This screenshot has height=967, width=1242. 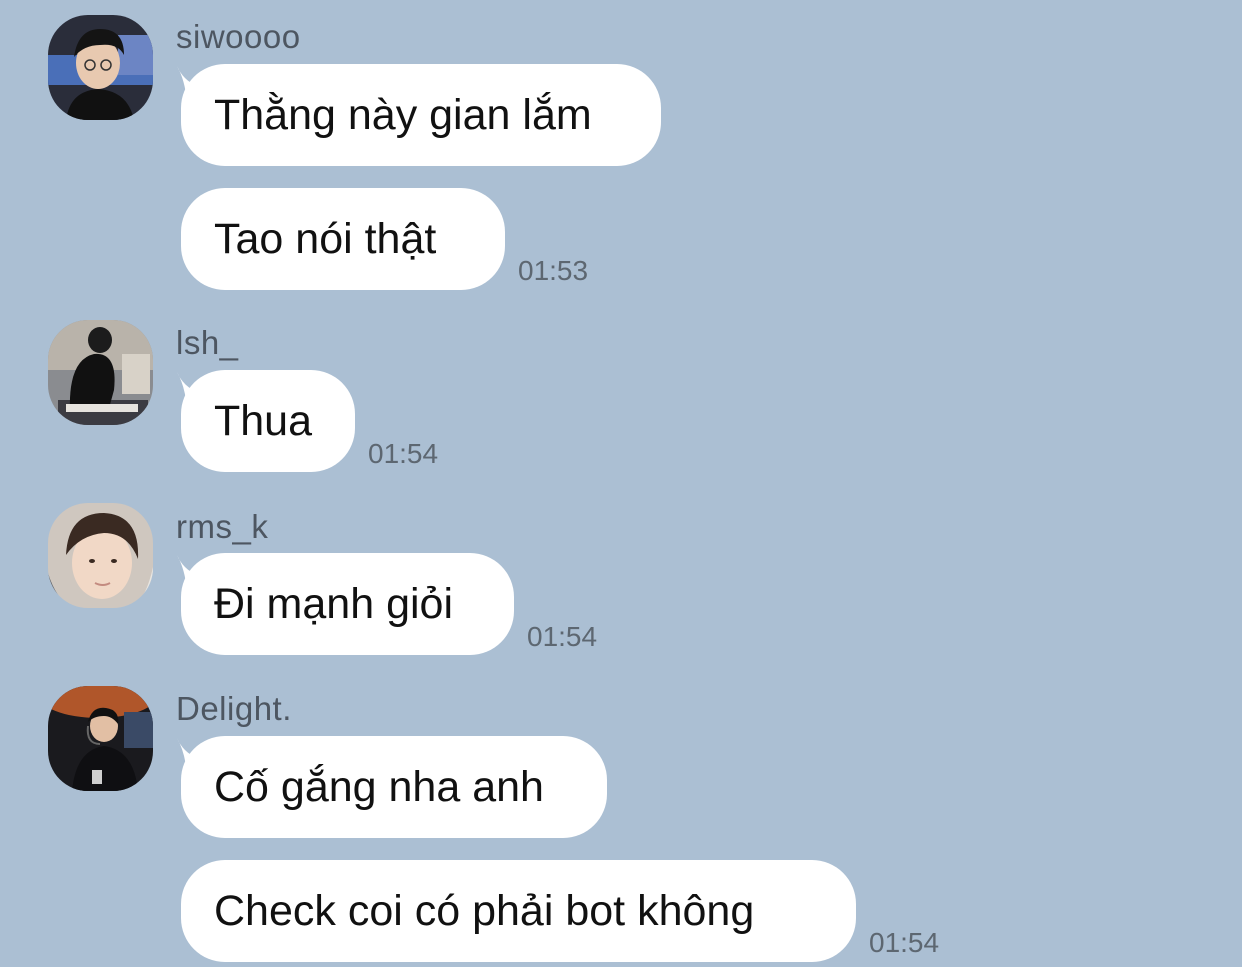 I want to click on message-text: Check coi có phải bot không, so click(x=484, y=911).